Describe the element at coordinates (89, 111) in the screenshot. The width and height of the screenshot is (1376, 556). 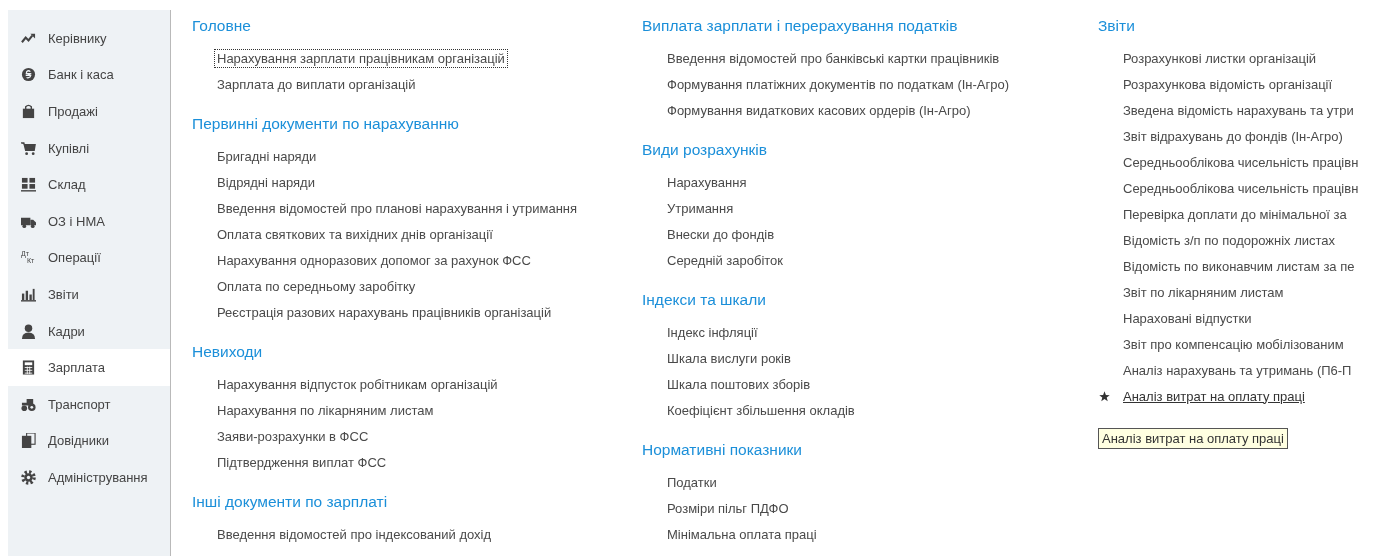
I see `sidebar-item: Продажі` at that location.